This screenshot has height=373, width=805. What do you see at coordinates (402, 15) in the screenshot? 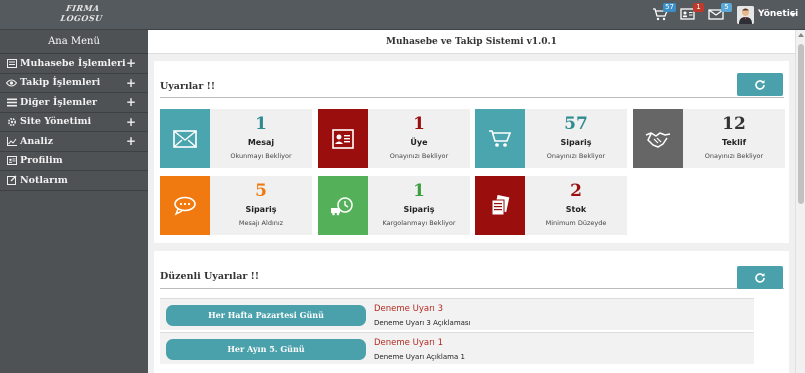
I see `top-bar: FIRMA LOGOSU 57 1 5 Yönetici` at bounding box center [402, 15].